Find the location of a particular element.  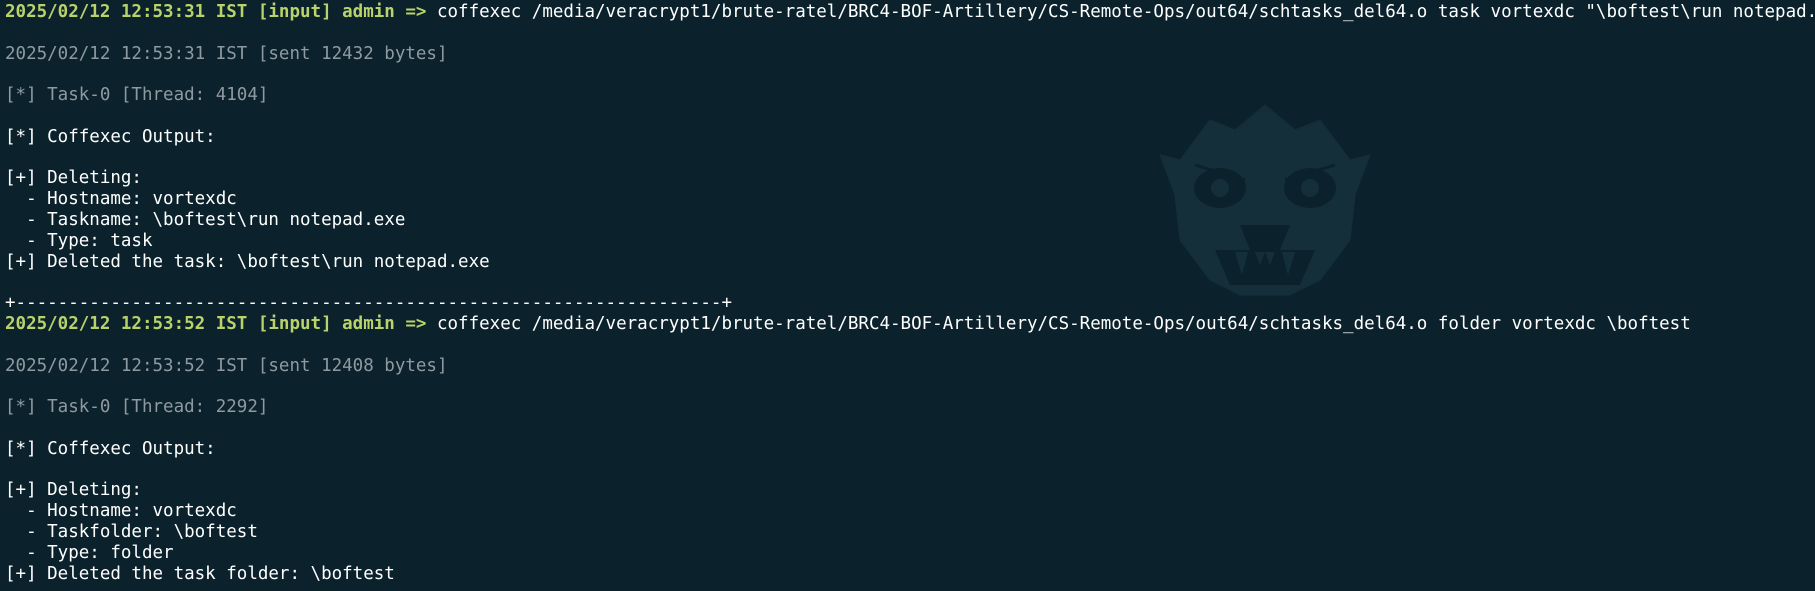

output-line: - Taskname: \boftest\run notepad.exe is located at coordinates (205, 219).